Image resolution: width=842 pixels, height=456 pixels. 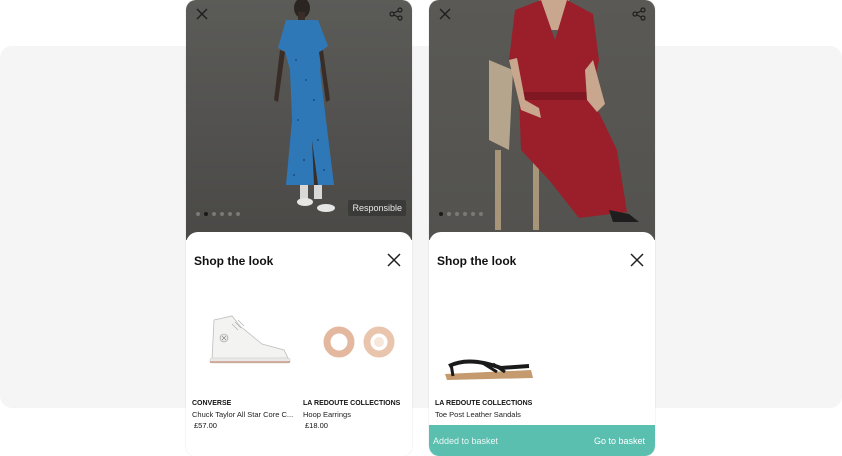 What do you see at coordinates (355, 341) in the screenshot?
I see `hoop-earrings-icon` at bounding box center [355, 341].